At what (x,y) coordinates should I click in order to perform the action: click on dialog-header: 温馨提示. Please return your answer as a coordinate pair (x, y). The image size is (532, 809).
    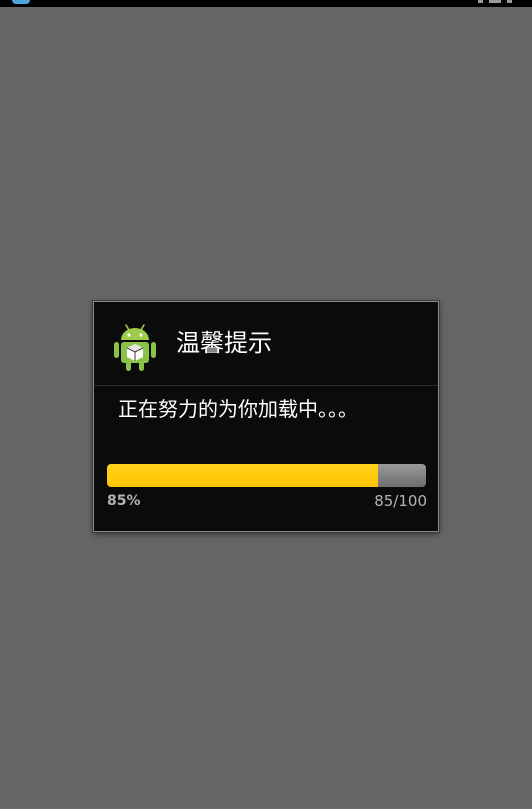
    Looking at the image, I should click on (266, 343).